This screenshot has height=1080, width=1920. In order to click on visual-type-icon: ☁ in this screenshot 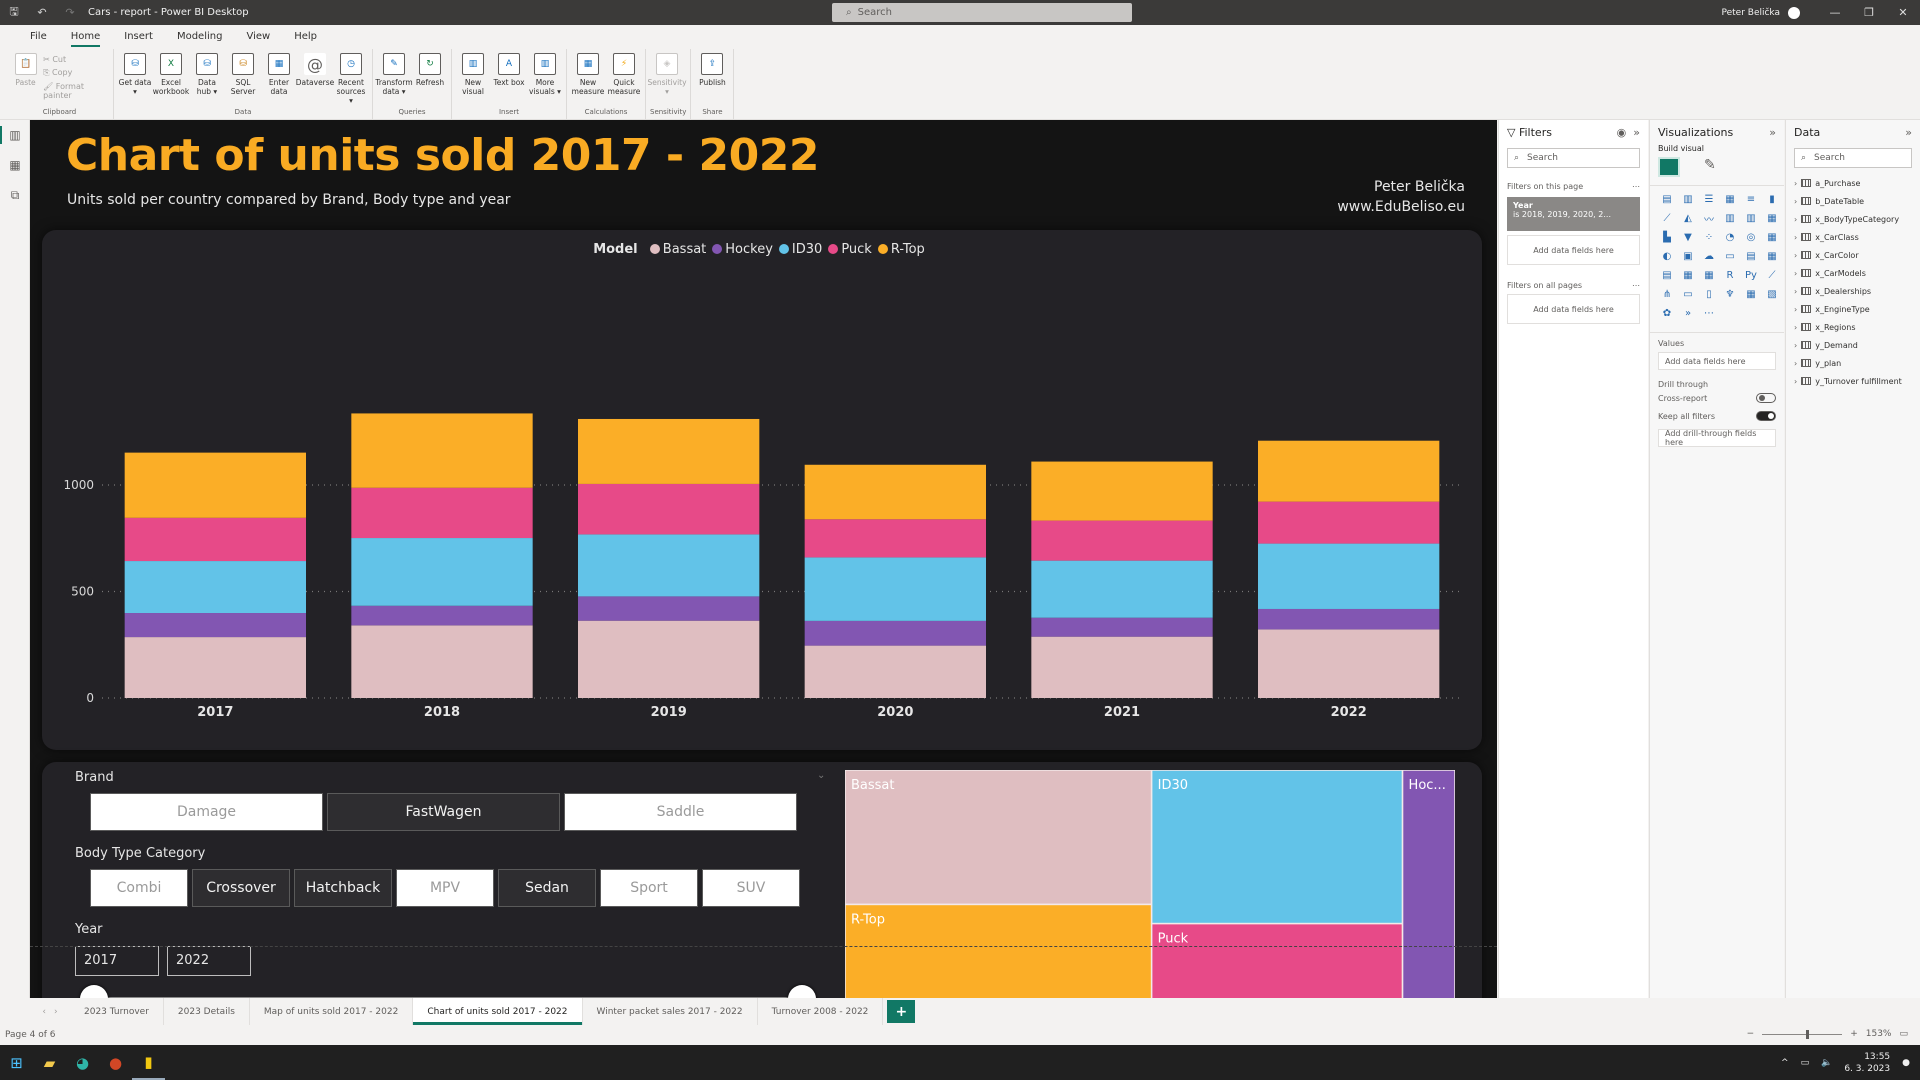, I will do `click(1709, 256)`.